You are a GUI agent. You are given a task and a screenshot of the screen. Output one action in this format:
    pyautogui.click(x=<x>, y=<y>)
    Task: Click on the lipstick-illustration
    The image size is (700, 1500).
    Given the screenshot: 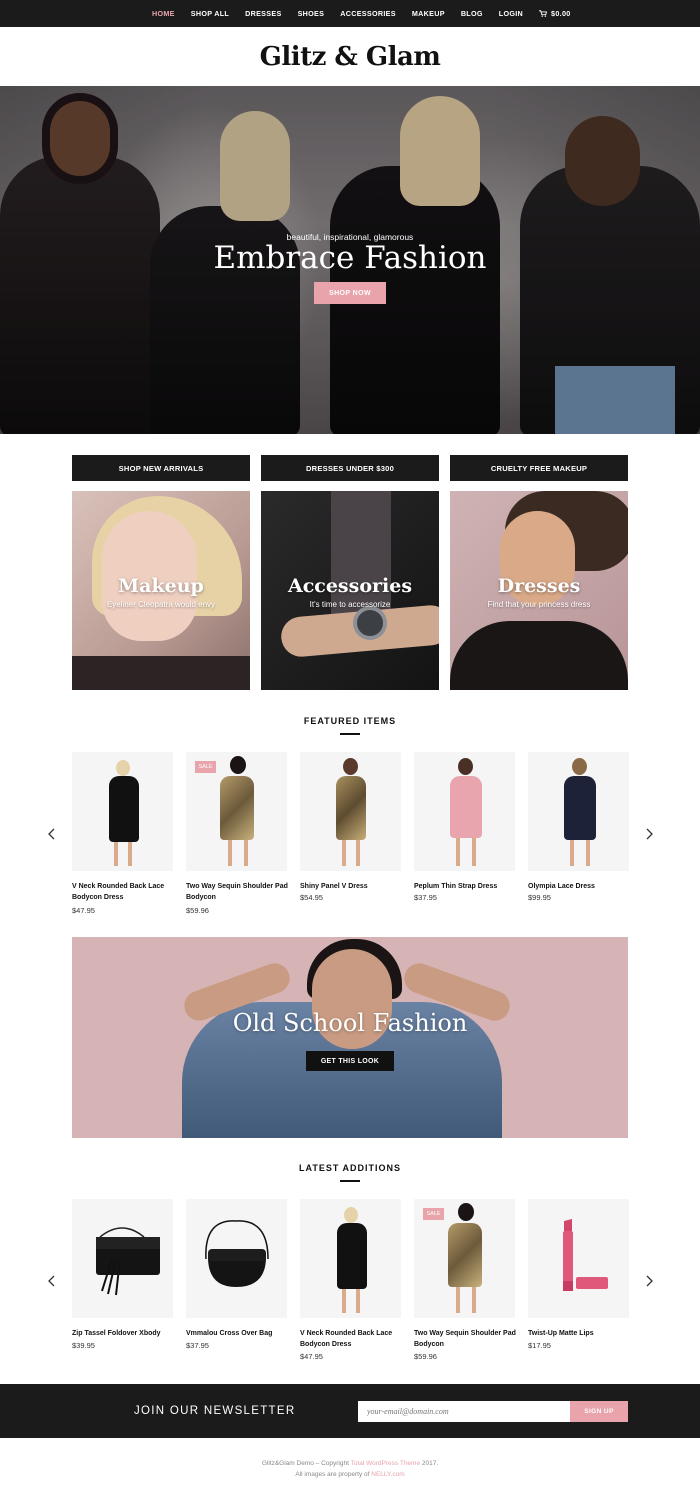 What is the action you would take?
    pyautogui.click(x=585, y=1255)
    